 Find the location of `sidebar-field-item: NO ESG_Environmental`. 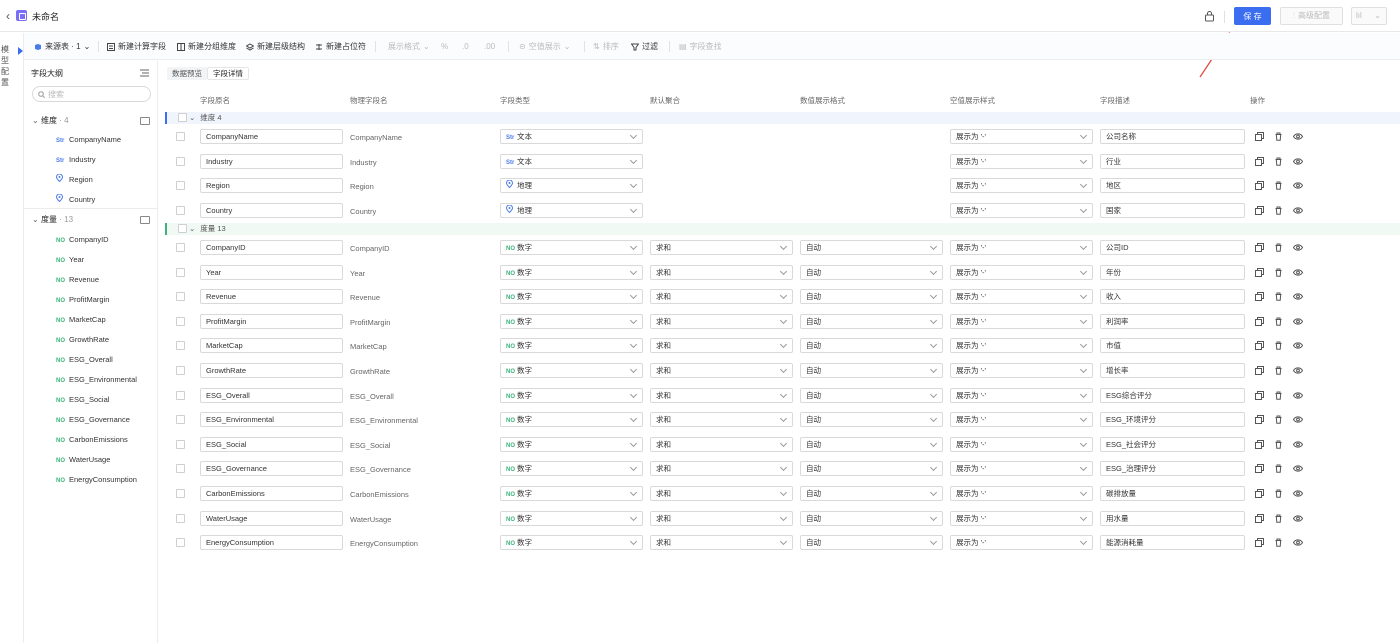

sidebar-field-item: NO ESG_Environmental is located at coordinates (96, 380).